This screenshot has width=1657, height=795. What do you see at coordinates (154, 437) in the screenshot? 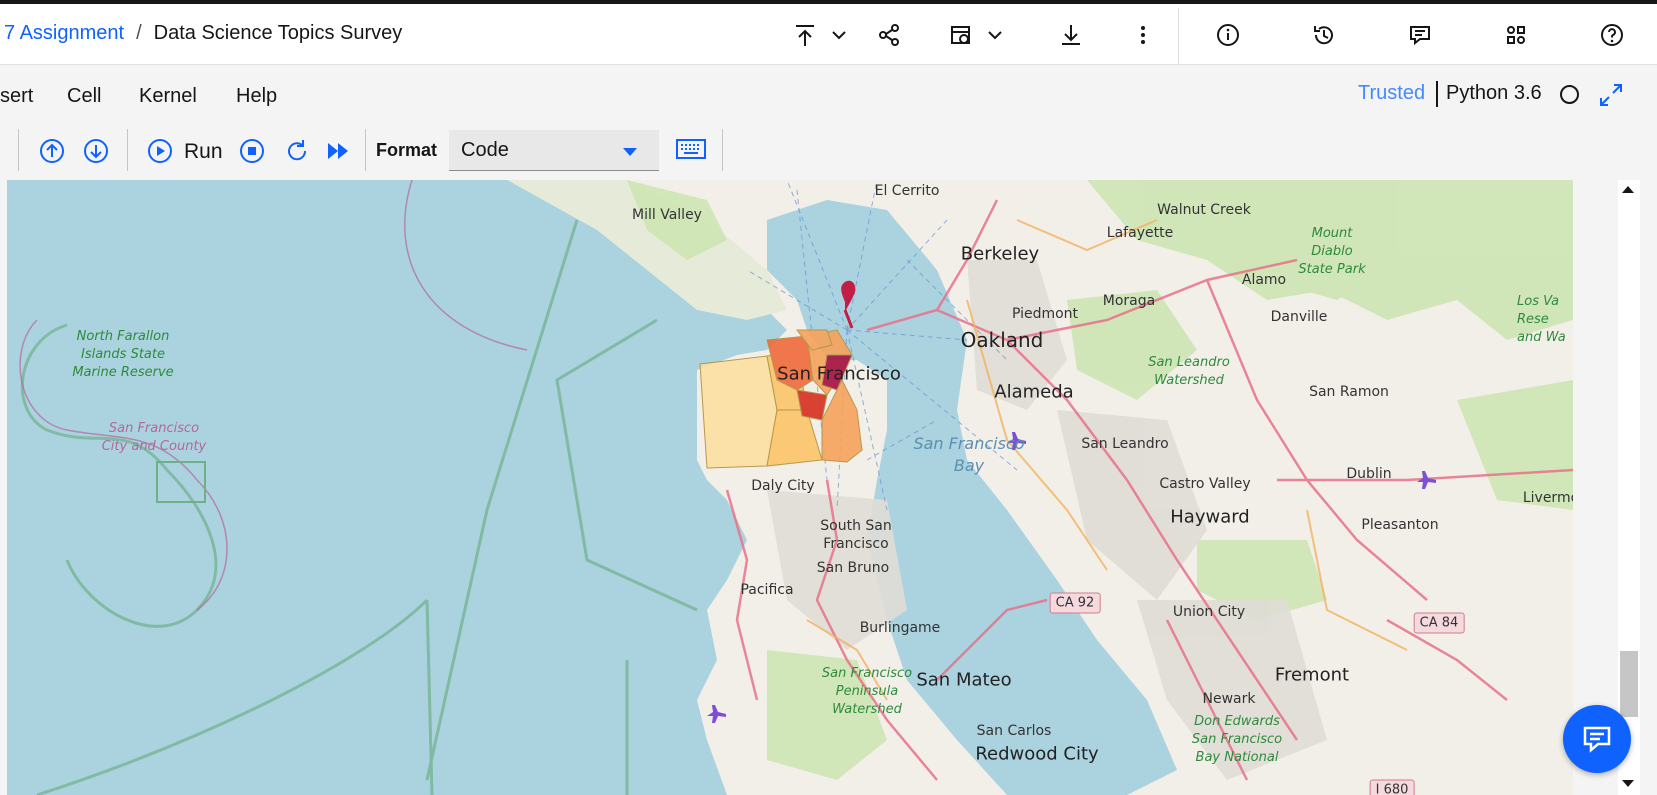
I see `map-label-sf-city-county: San Francisco City and County` at bounding box center [154, 437].